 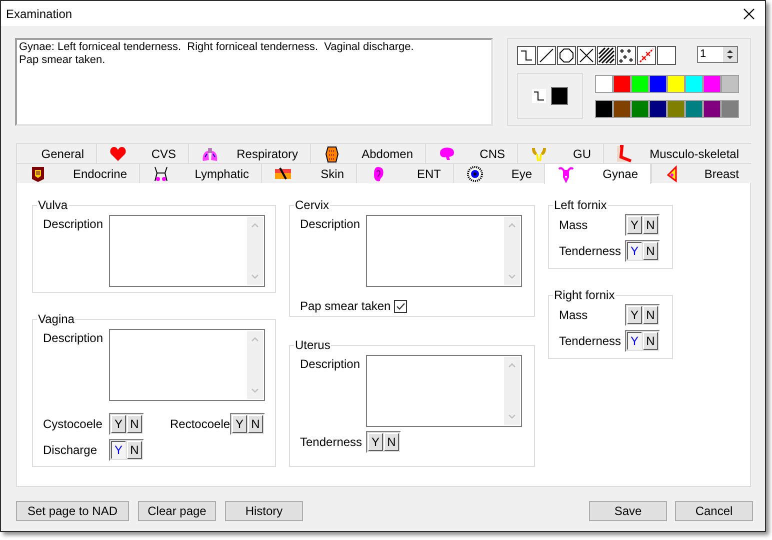 I want to click on tab: CVS, so click(x=142, y=153).